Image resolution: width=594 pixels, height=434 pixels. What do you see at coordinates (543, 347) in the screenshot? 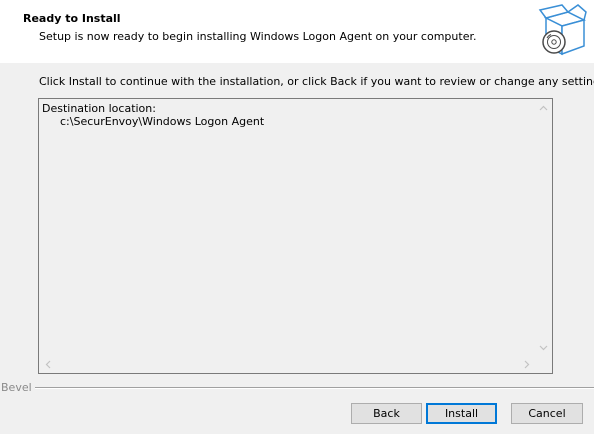
I see `scroll-down-icon` at bounding box center [543, 347].